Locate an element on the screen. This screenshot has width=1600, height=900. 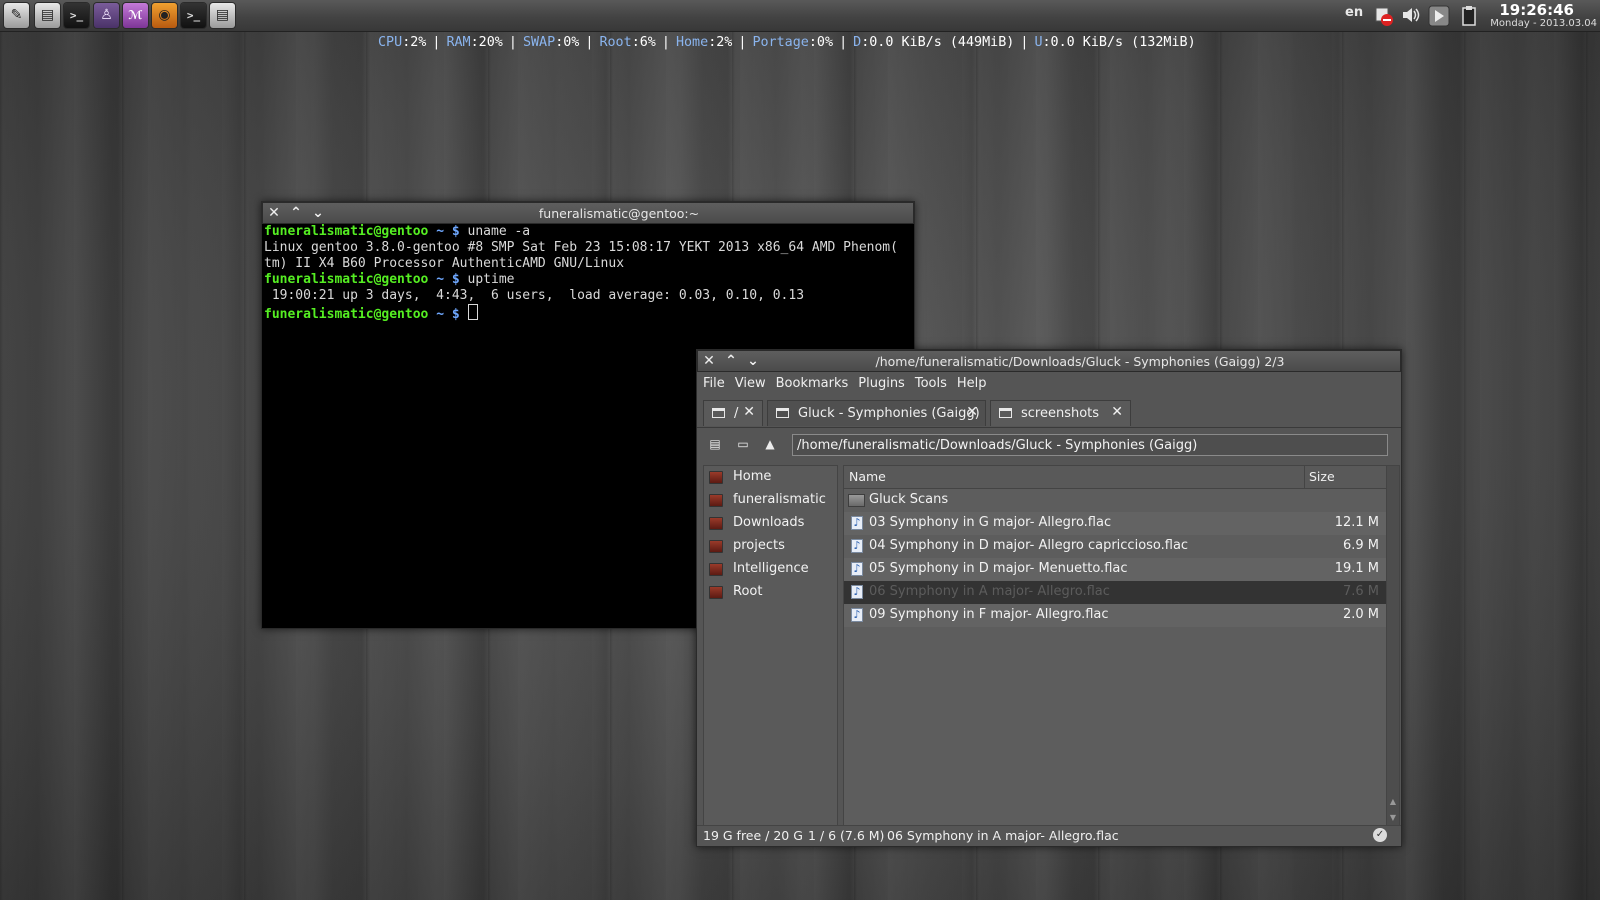
column-size-header: Size is located at coordinates (1322, 476).